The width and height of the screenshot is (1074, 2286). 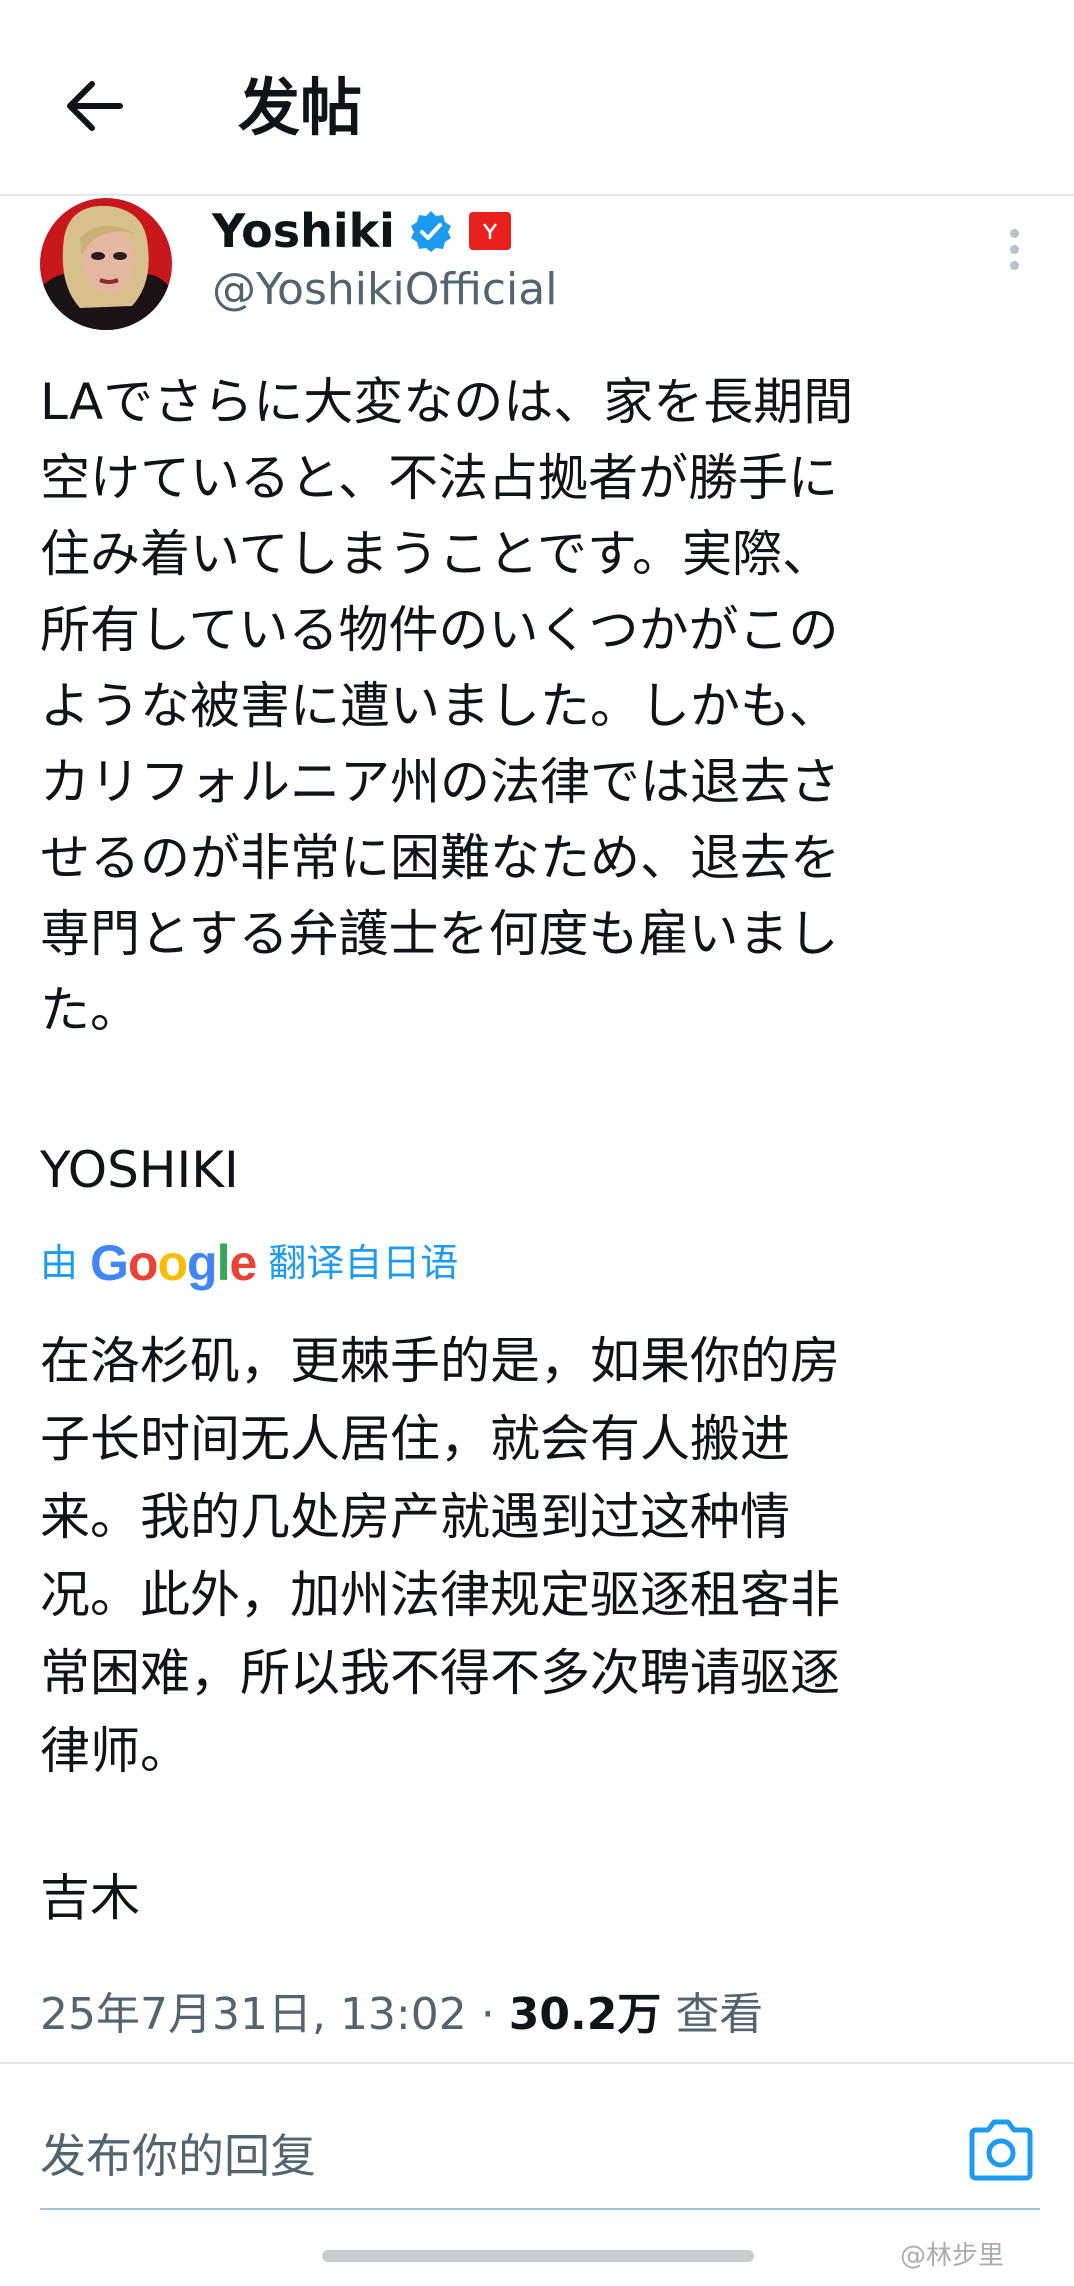 I want to click on tweet-original-signature: YOSHIKI, so click(x=139, y=1170).